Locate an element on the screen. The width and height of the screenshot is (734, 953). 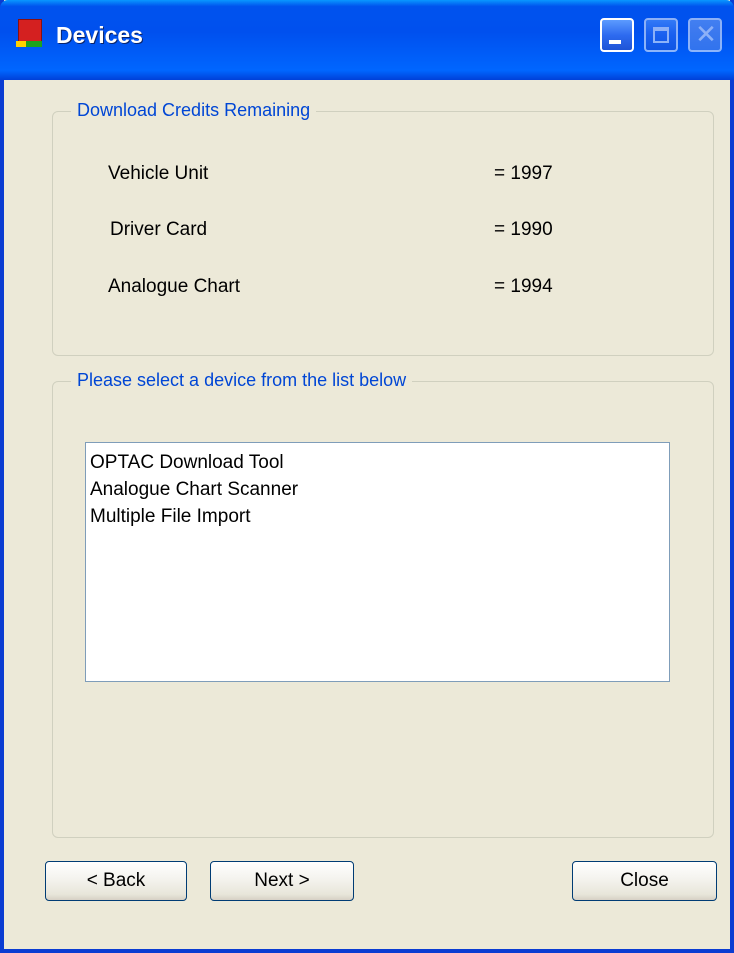
driver-card-value: = 1990 is located at coordinates (523, 229).